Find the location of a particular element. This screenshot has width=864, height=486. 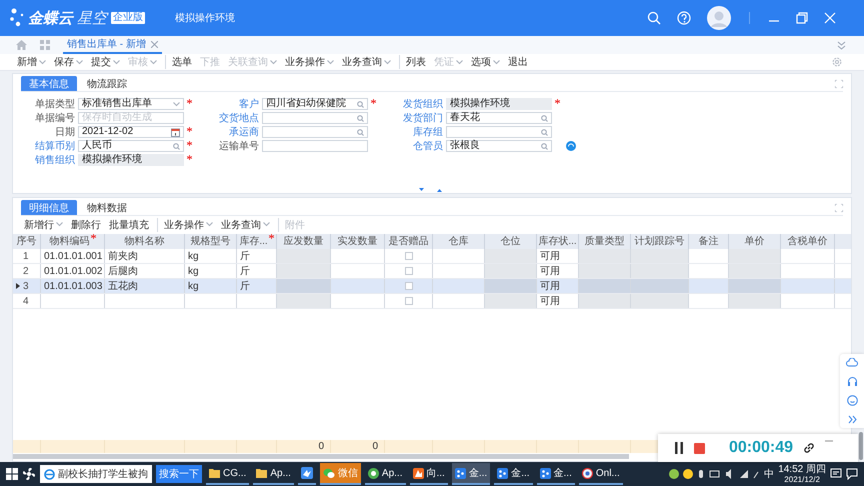

windows-start-icon is located at coordinates (12, 474).